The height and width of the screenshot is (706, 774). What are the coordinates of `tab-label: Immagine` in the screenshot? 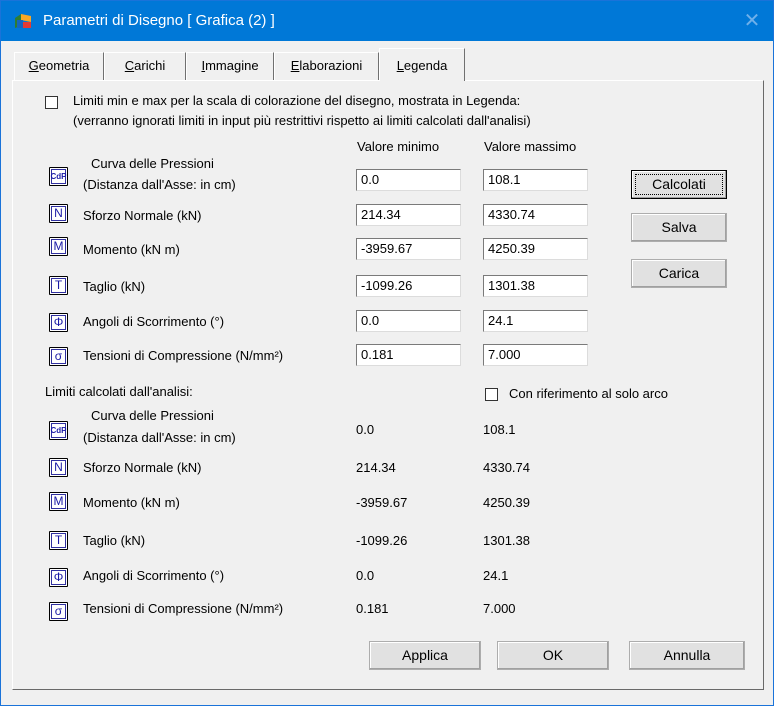 It's located at (230, 65).